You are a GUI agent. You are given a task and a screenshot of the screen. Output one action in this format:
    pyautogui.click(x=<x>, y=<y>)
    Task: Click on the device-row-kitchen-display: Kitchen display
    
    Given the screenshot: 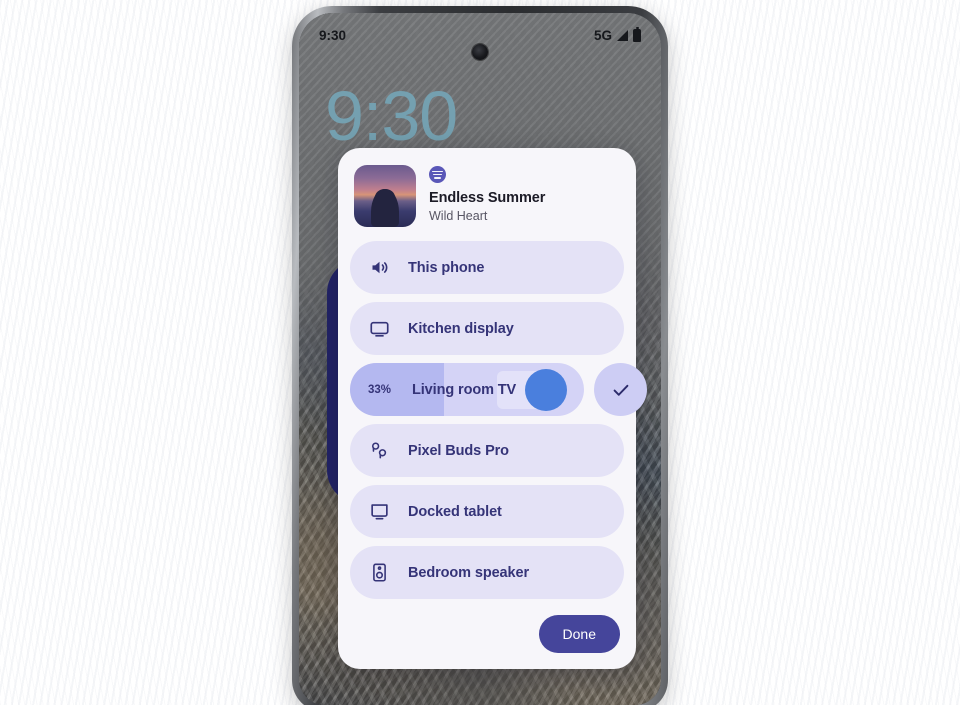 What is the action you would take?
    pyautogui.click(x=487, y=328)
    